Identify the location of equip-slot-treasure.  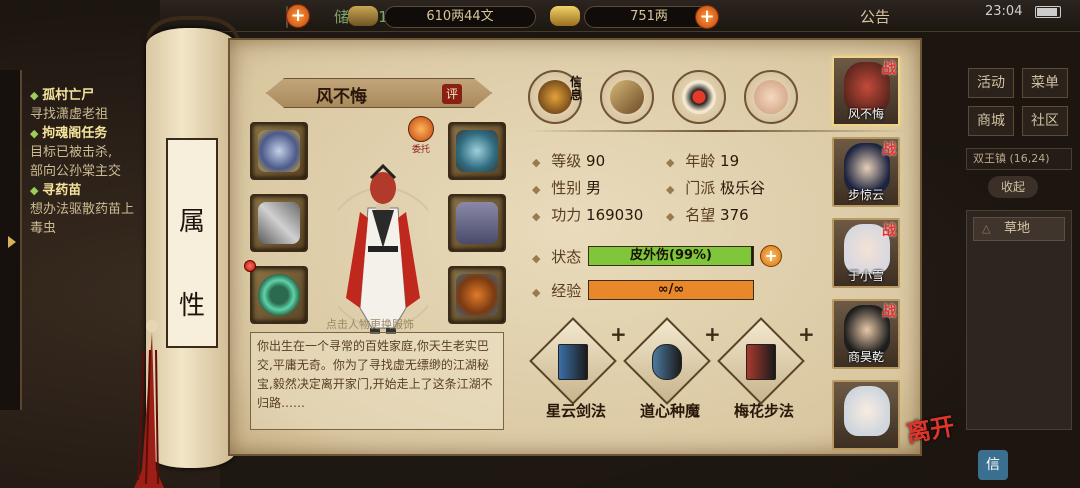
(477, 295).